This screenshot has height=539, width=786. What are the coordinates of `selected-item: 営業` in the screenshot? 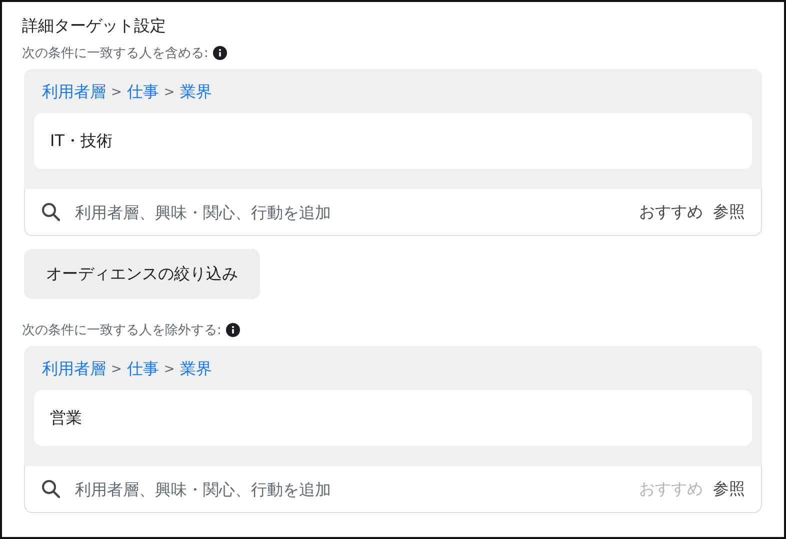 It's located at (393, 418).